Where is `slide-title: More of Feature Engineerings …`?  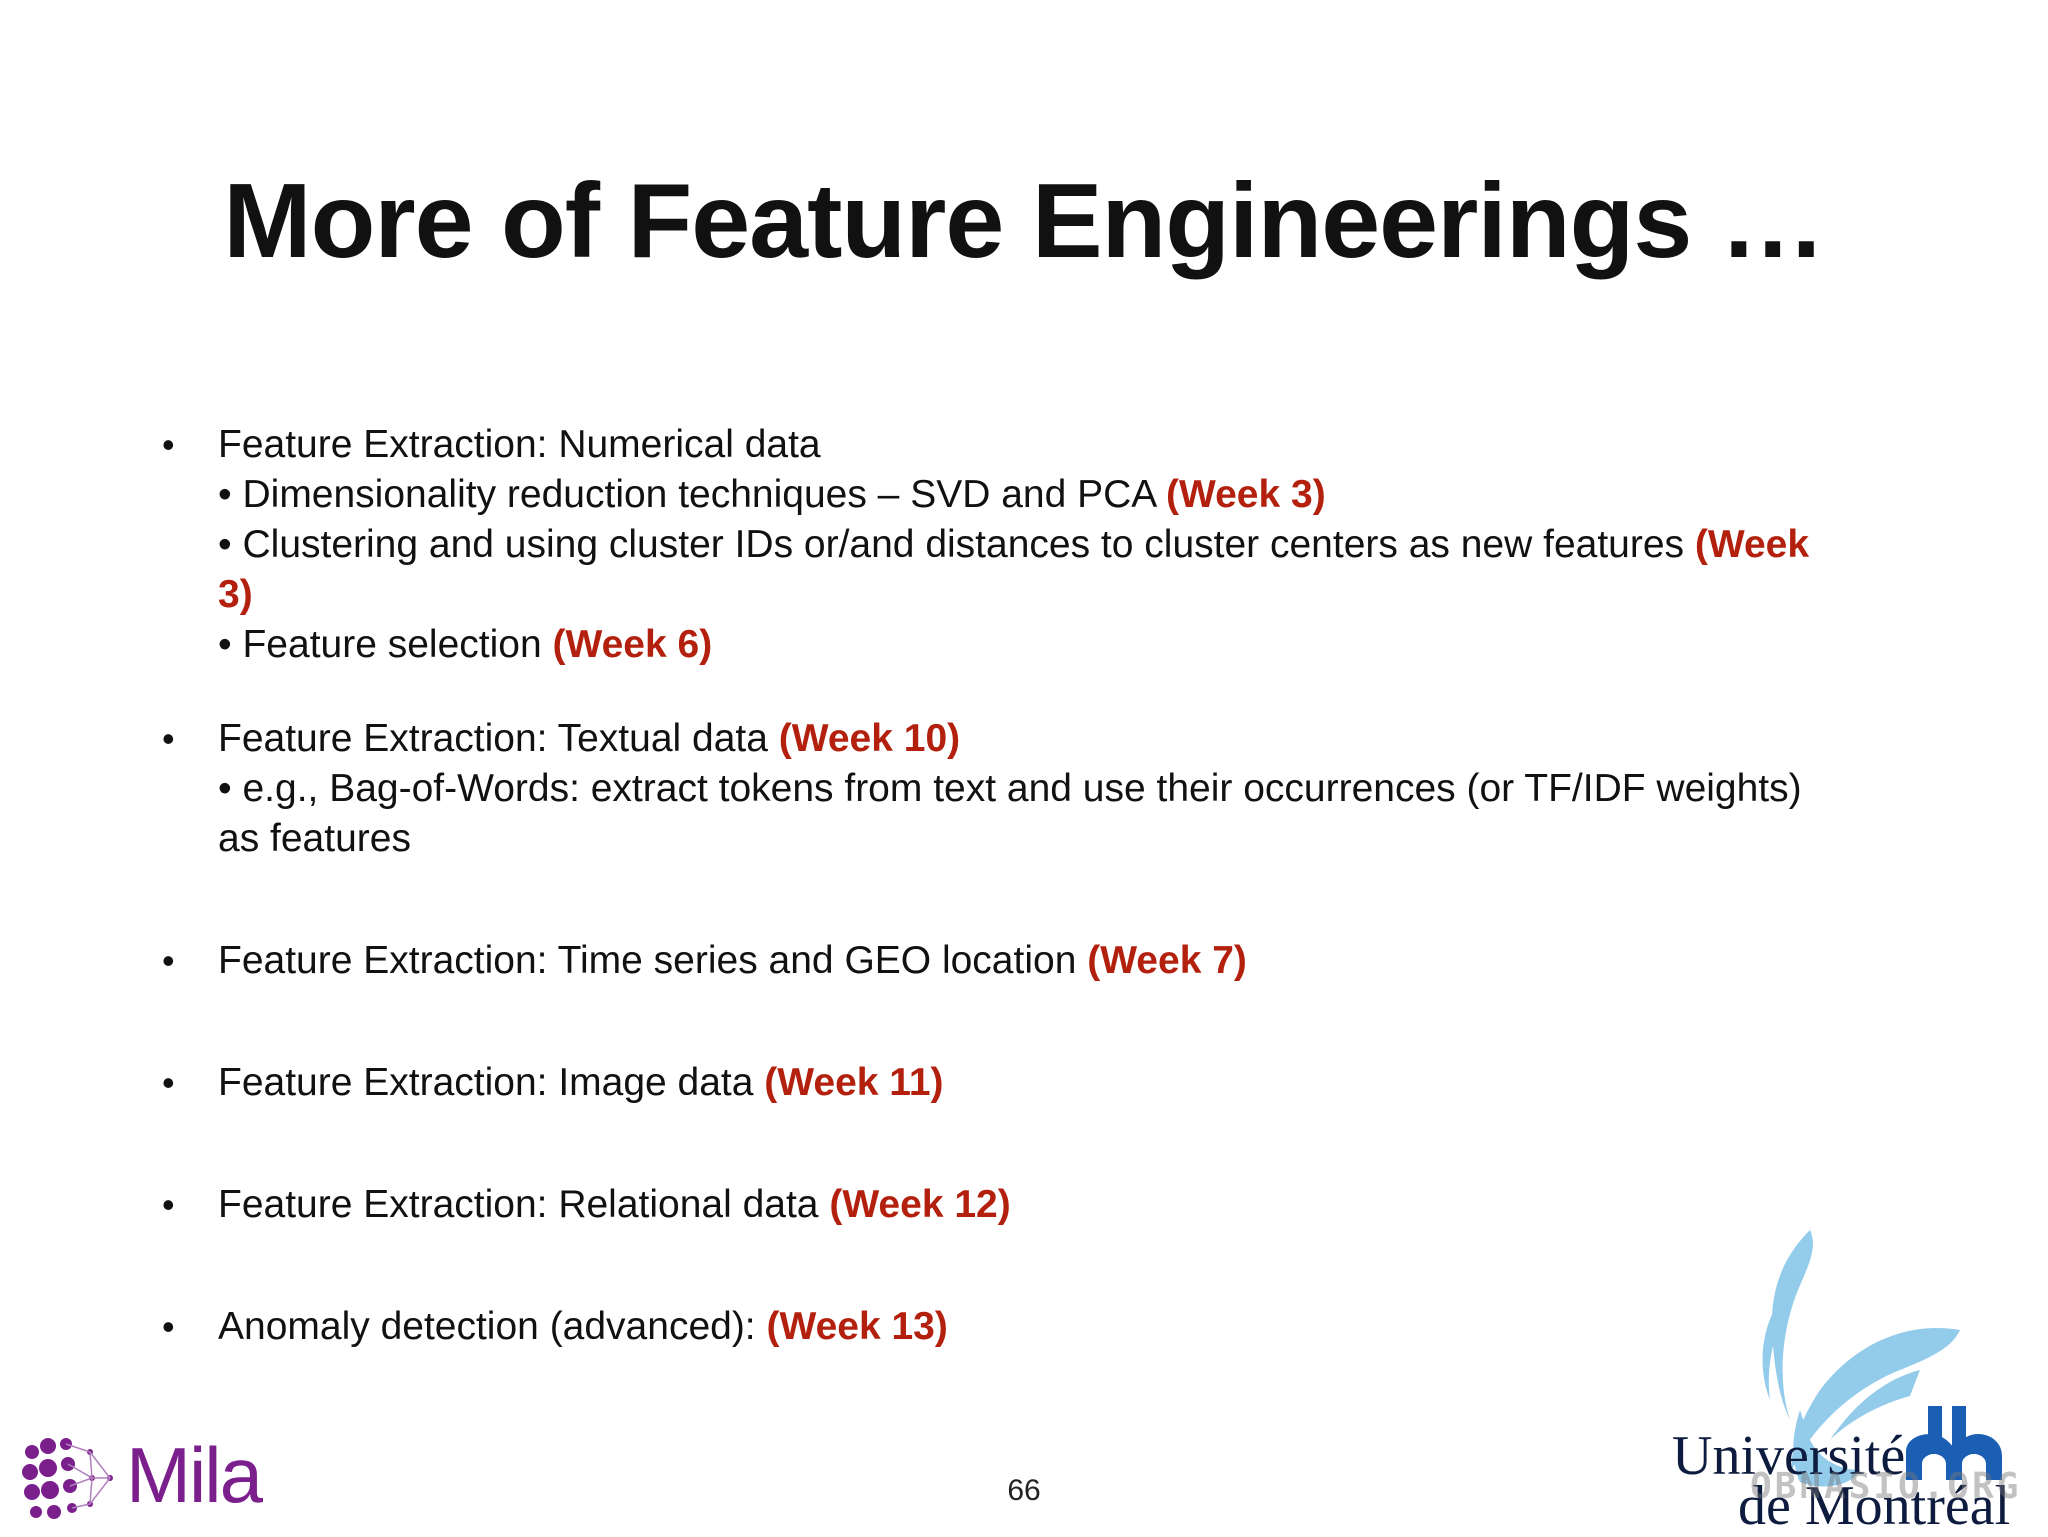
slide-title: More of Feature Engineerings … is located at coordinates (1024, 221).